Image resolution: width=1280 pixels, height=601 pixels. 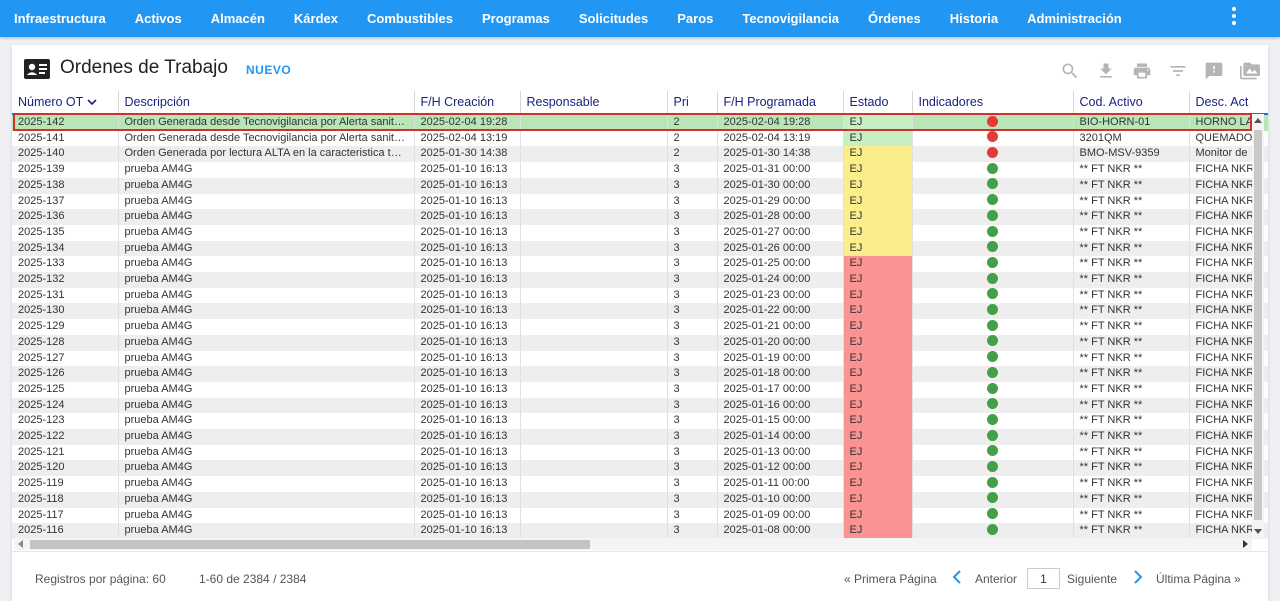 What do you see at coordinates (65, 201) in the screenshot?
I see `cell-order-number: 2025-137` at bounding box center [65, 201].